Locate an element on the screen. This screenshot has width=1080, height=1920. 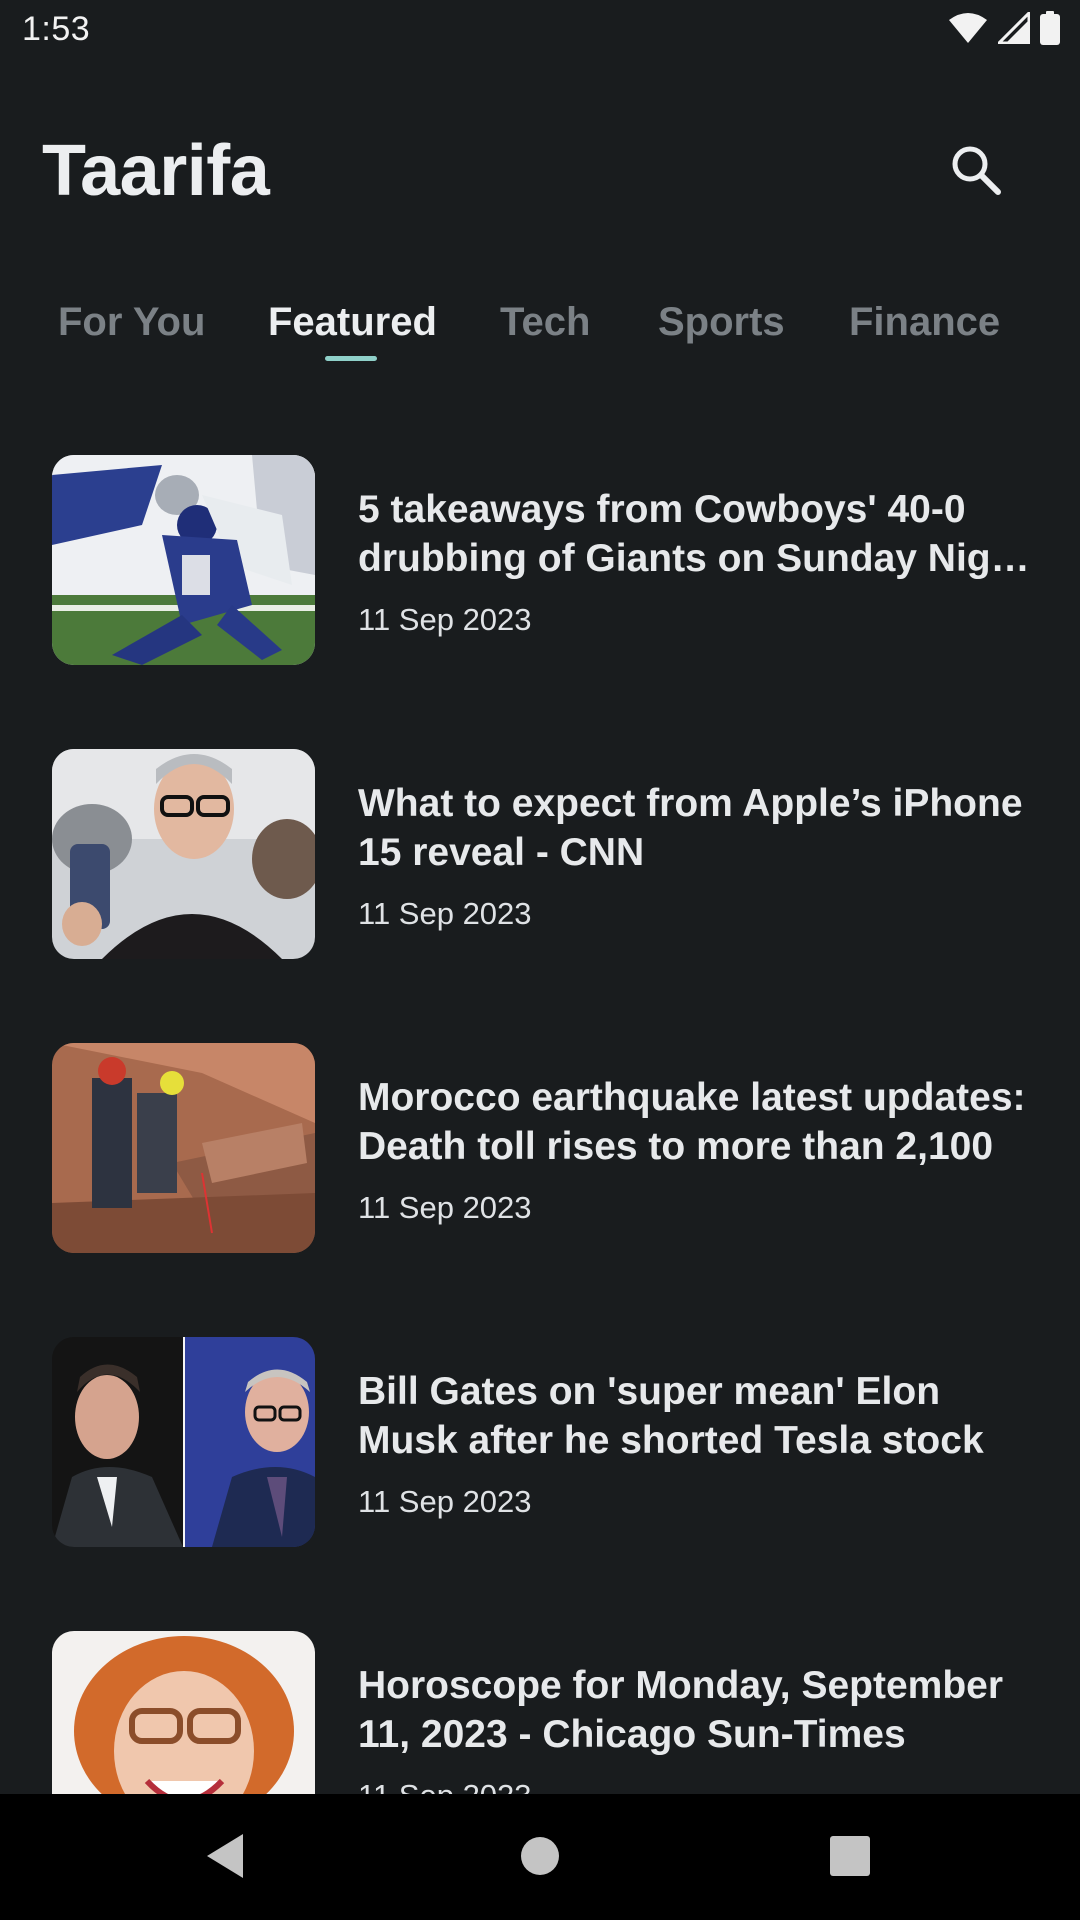
active-tab-indicator is located at coordinates (351, 358).